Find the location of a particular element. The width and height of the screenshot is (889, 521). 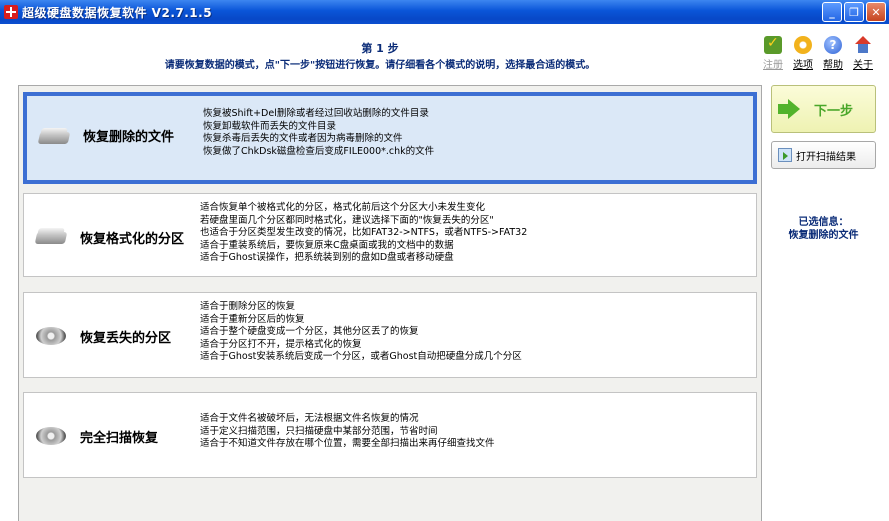

description-line: 恢复杀毒后丢失的文件或者因为病毒删除的文件 is located at coordinates (303, 138).